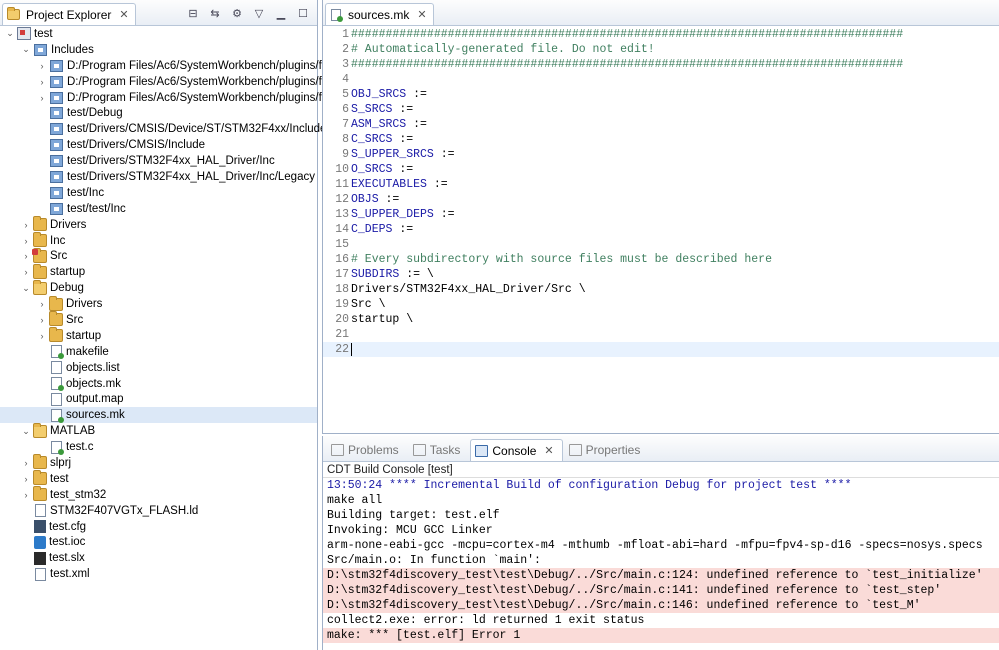 The image size is (999, 650). What do you see at coordinates (158, 447) in the screenshot?
I see `tree-item: test.c` at bounding box center [158, 447].